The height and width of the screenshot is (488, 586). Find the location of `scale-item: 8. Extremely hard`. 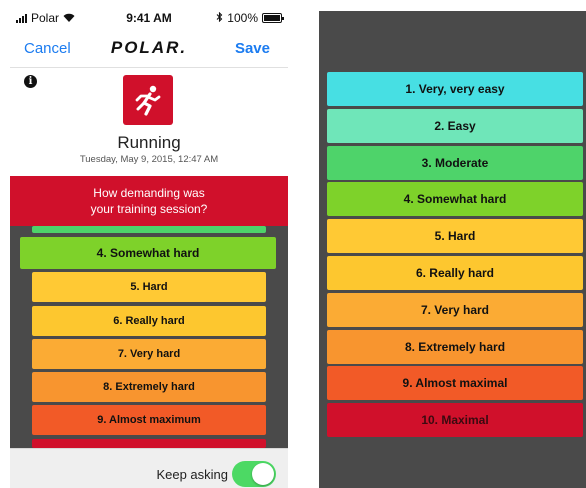

scale-item: 8. Extremely hard is located at coordinates (455, 346).